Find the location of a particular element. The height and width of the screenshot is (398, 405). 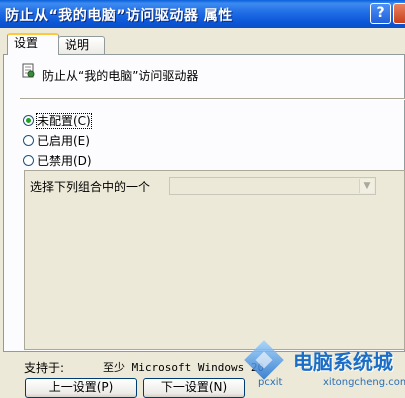

watermark-text: 电脑系统城 is located at coordinates (343, 362).